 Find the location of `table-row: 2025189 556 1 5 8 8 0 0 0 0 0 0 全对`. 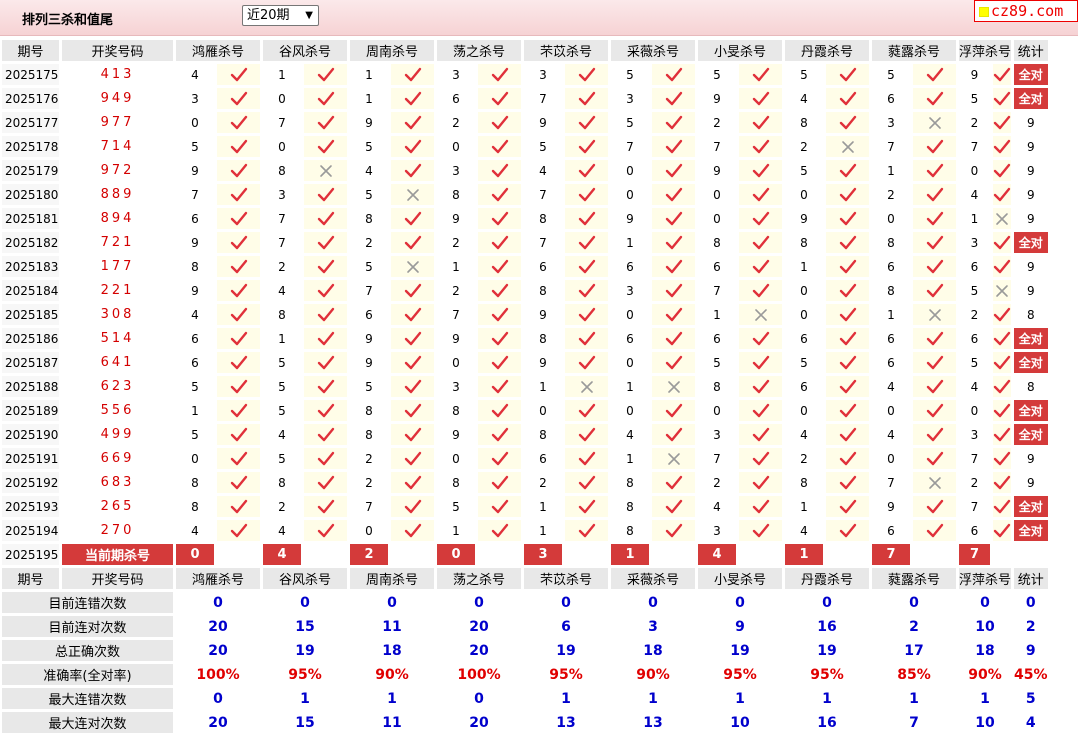

table-row: 2025189 556 1 5 8 8 0 0 0 0 0 0 全对 is located at coordinates (525, 410).